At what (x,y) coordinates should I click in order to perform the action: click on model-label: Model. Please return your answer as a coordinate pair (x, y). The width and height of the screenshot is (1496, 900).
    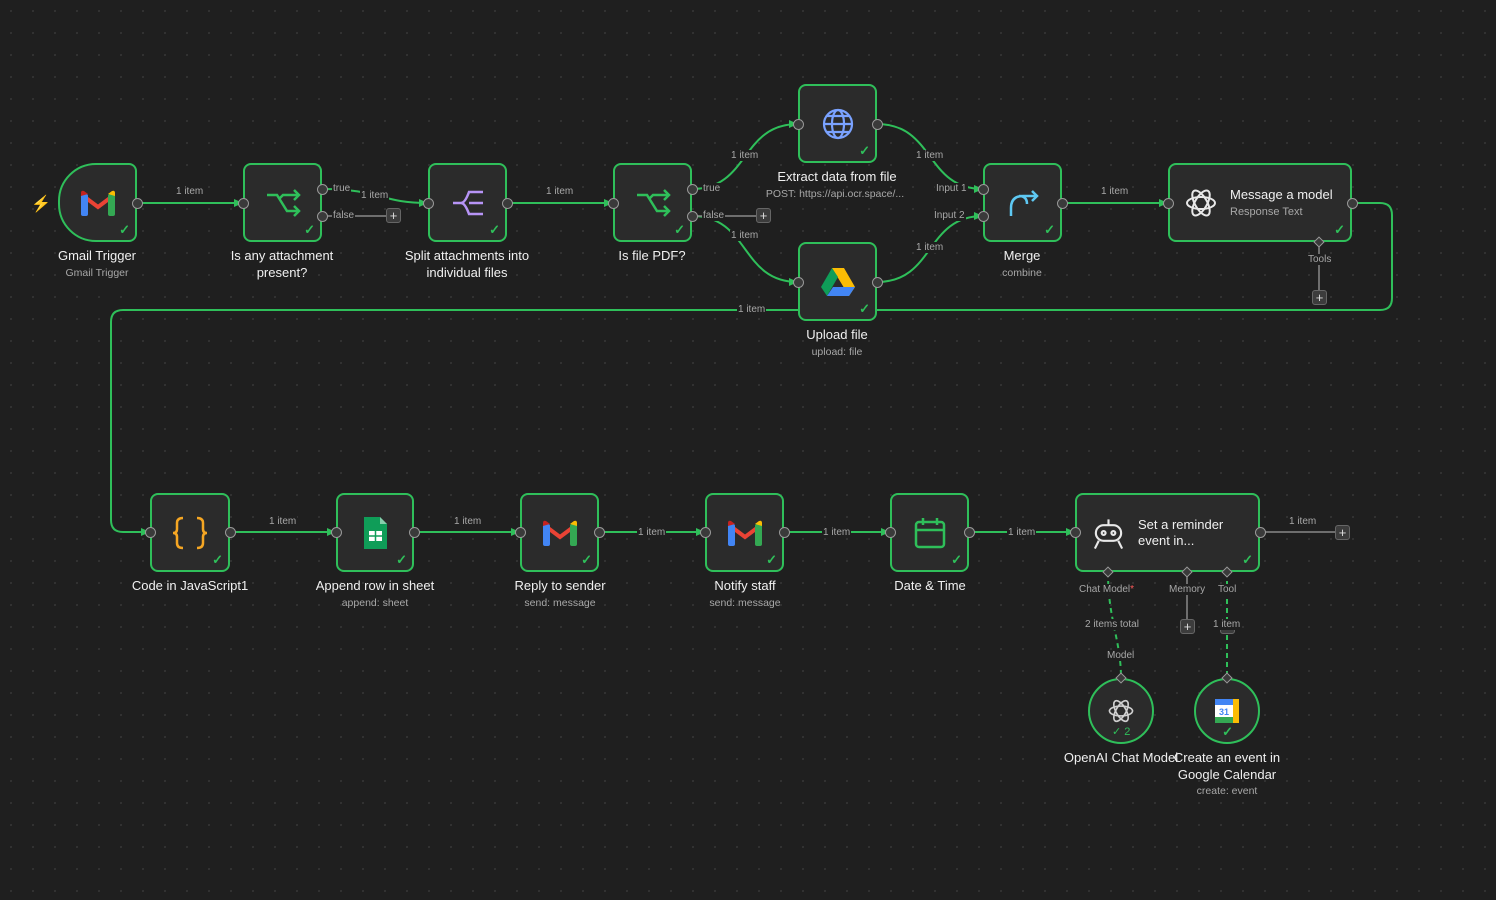
    Looking at the image, I should click on (1121, 655).